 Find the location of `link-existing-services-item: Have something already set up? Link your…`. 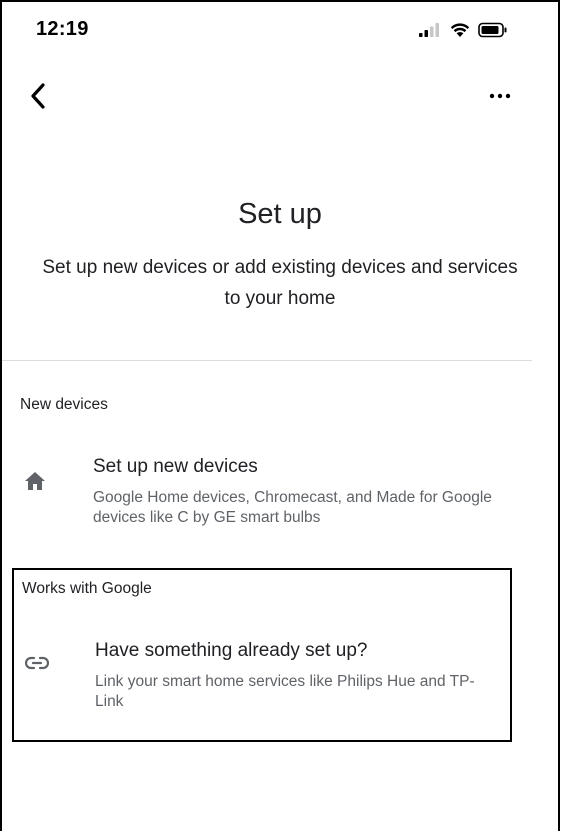

link-existing-services-item: Have something already set up? Link your… is located at coordinates (258, 683).